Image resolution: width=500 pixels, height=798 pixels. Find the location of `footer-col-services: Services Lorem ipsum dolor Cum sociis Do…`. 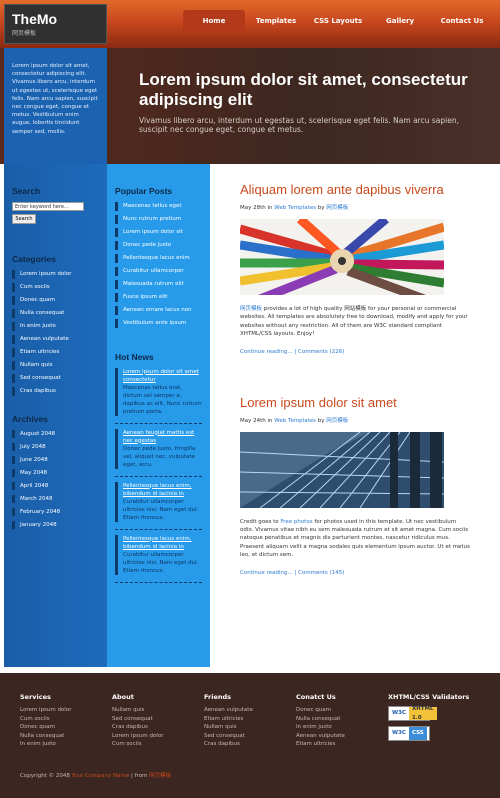

footer-col-services: Services Lorem ipsum dolor Cum sociis Do… is located at coordinates (62, 721).